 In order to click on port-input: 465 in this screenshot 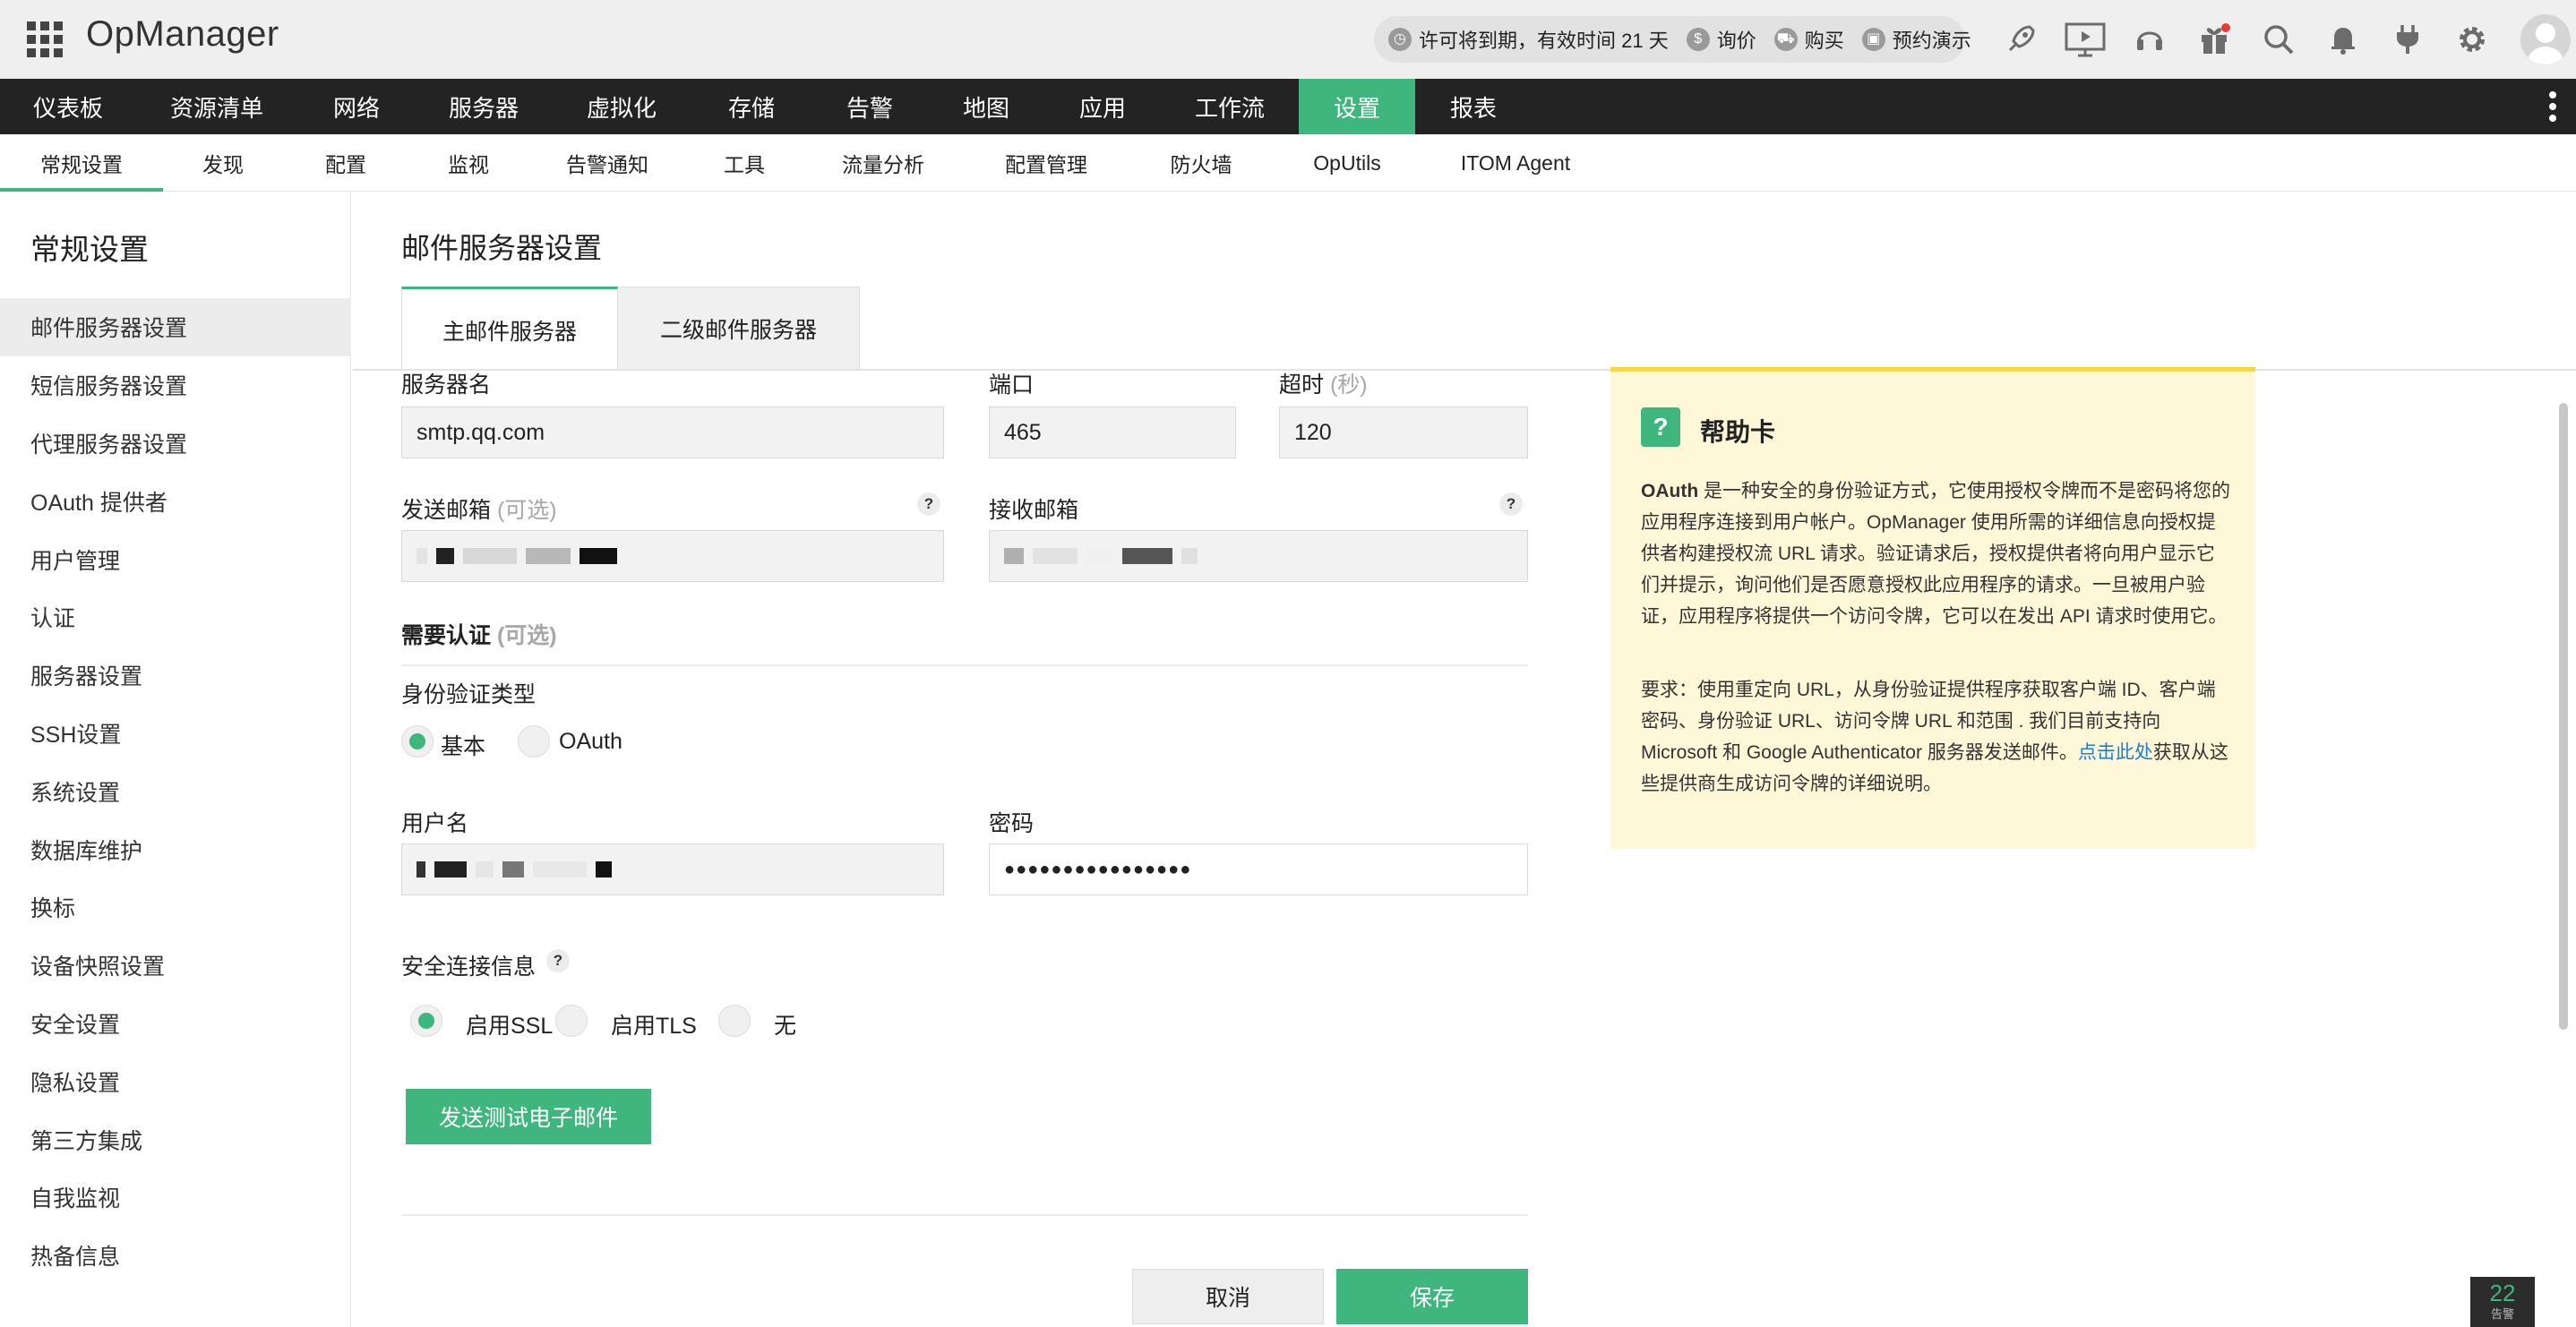, I will do `click(1112, 432)`.